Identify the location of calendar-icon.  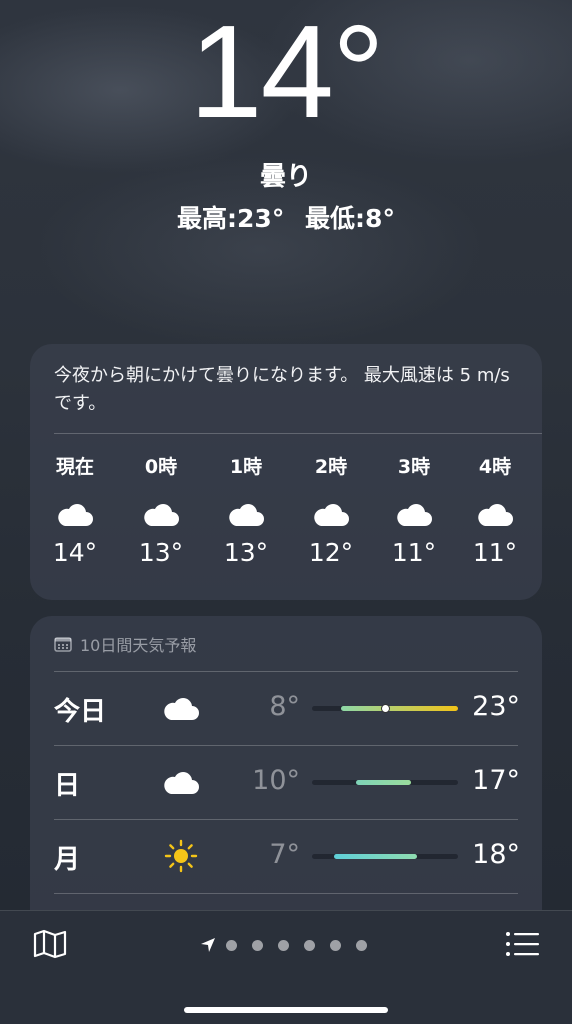
(63, 644).